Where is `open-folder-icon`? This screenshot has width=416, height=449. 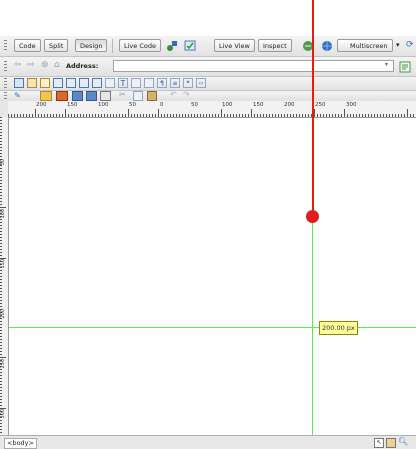 open-folder-icon is located at coordinates (46, 96).